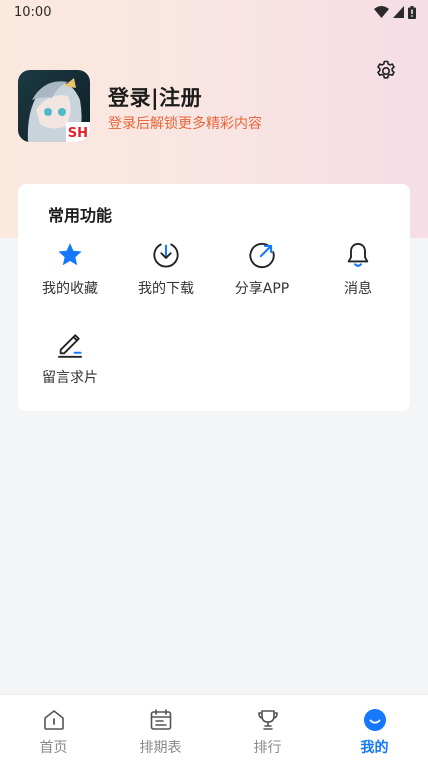 The image size is (428, 762). Describe the element at coordinates (70, 289) in the screenshot. I see `favorites-label: 我的收藏` at that location.